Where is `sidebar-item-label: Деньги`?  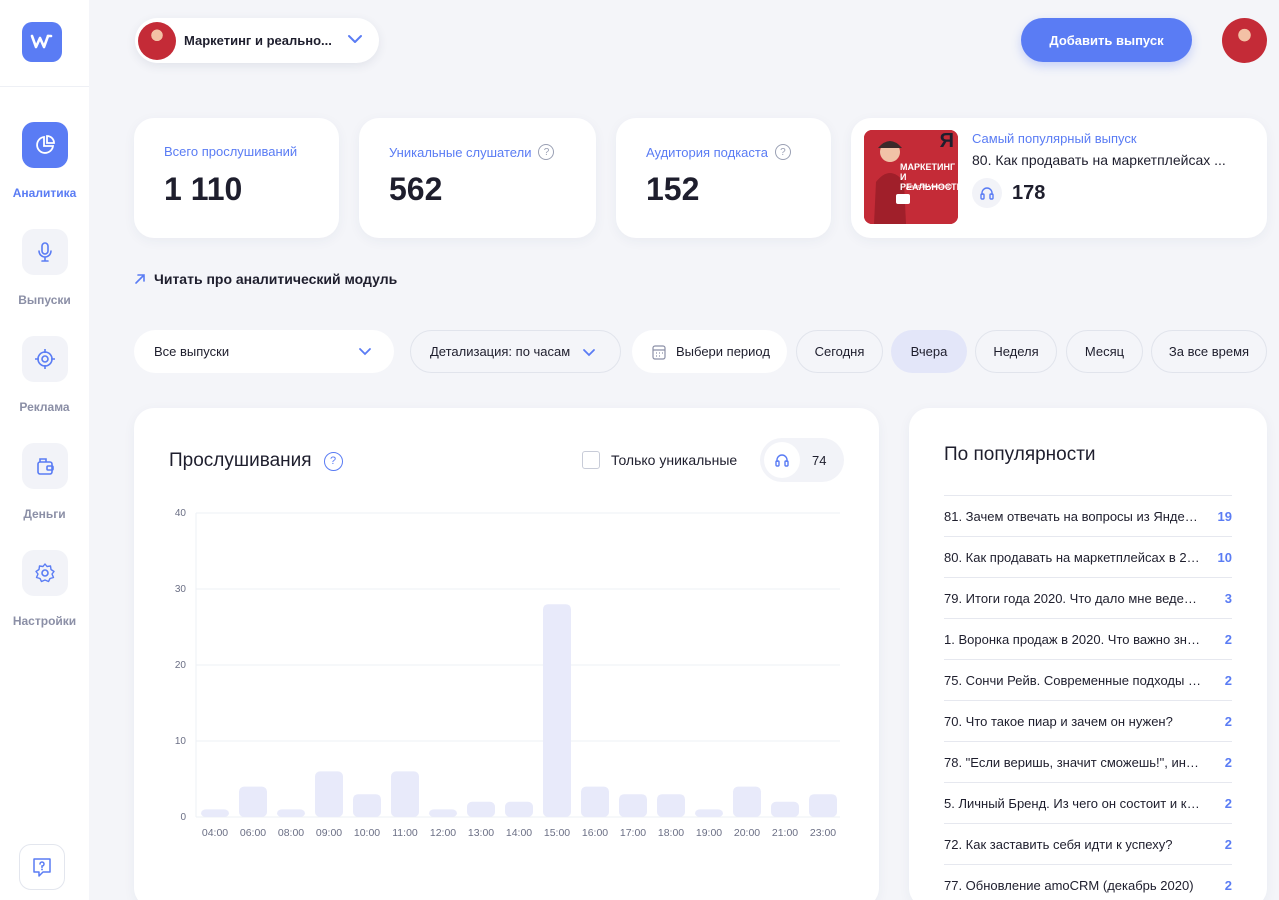 sidebar-item-label: Деньги is located at coordinates (44, 514).